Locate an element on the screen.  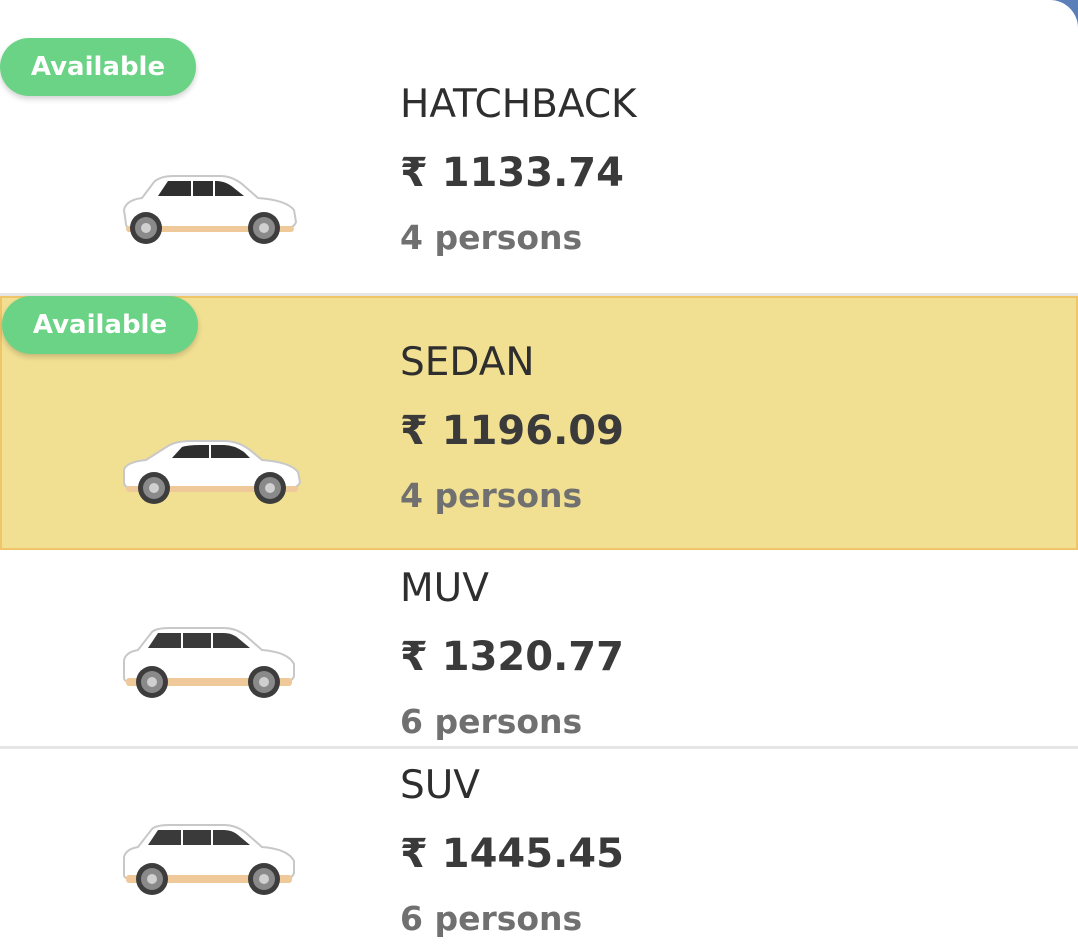
sedan-car-icon is located at coordinates (212, 472).